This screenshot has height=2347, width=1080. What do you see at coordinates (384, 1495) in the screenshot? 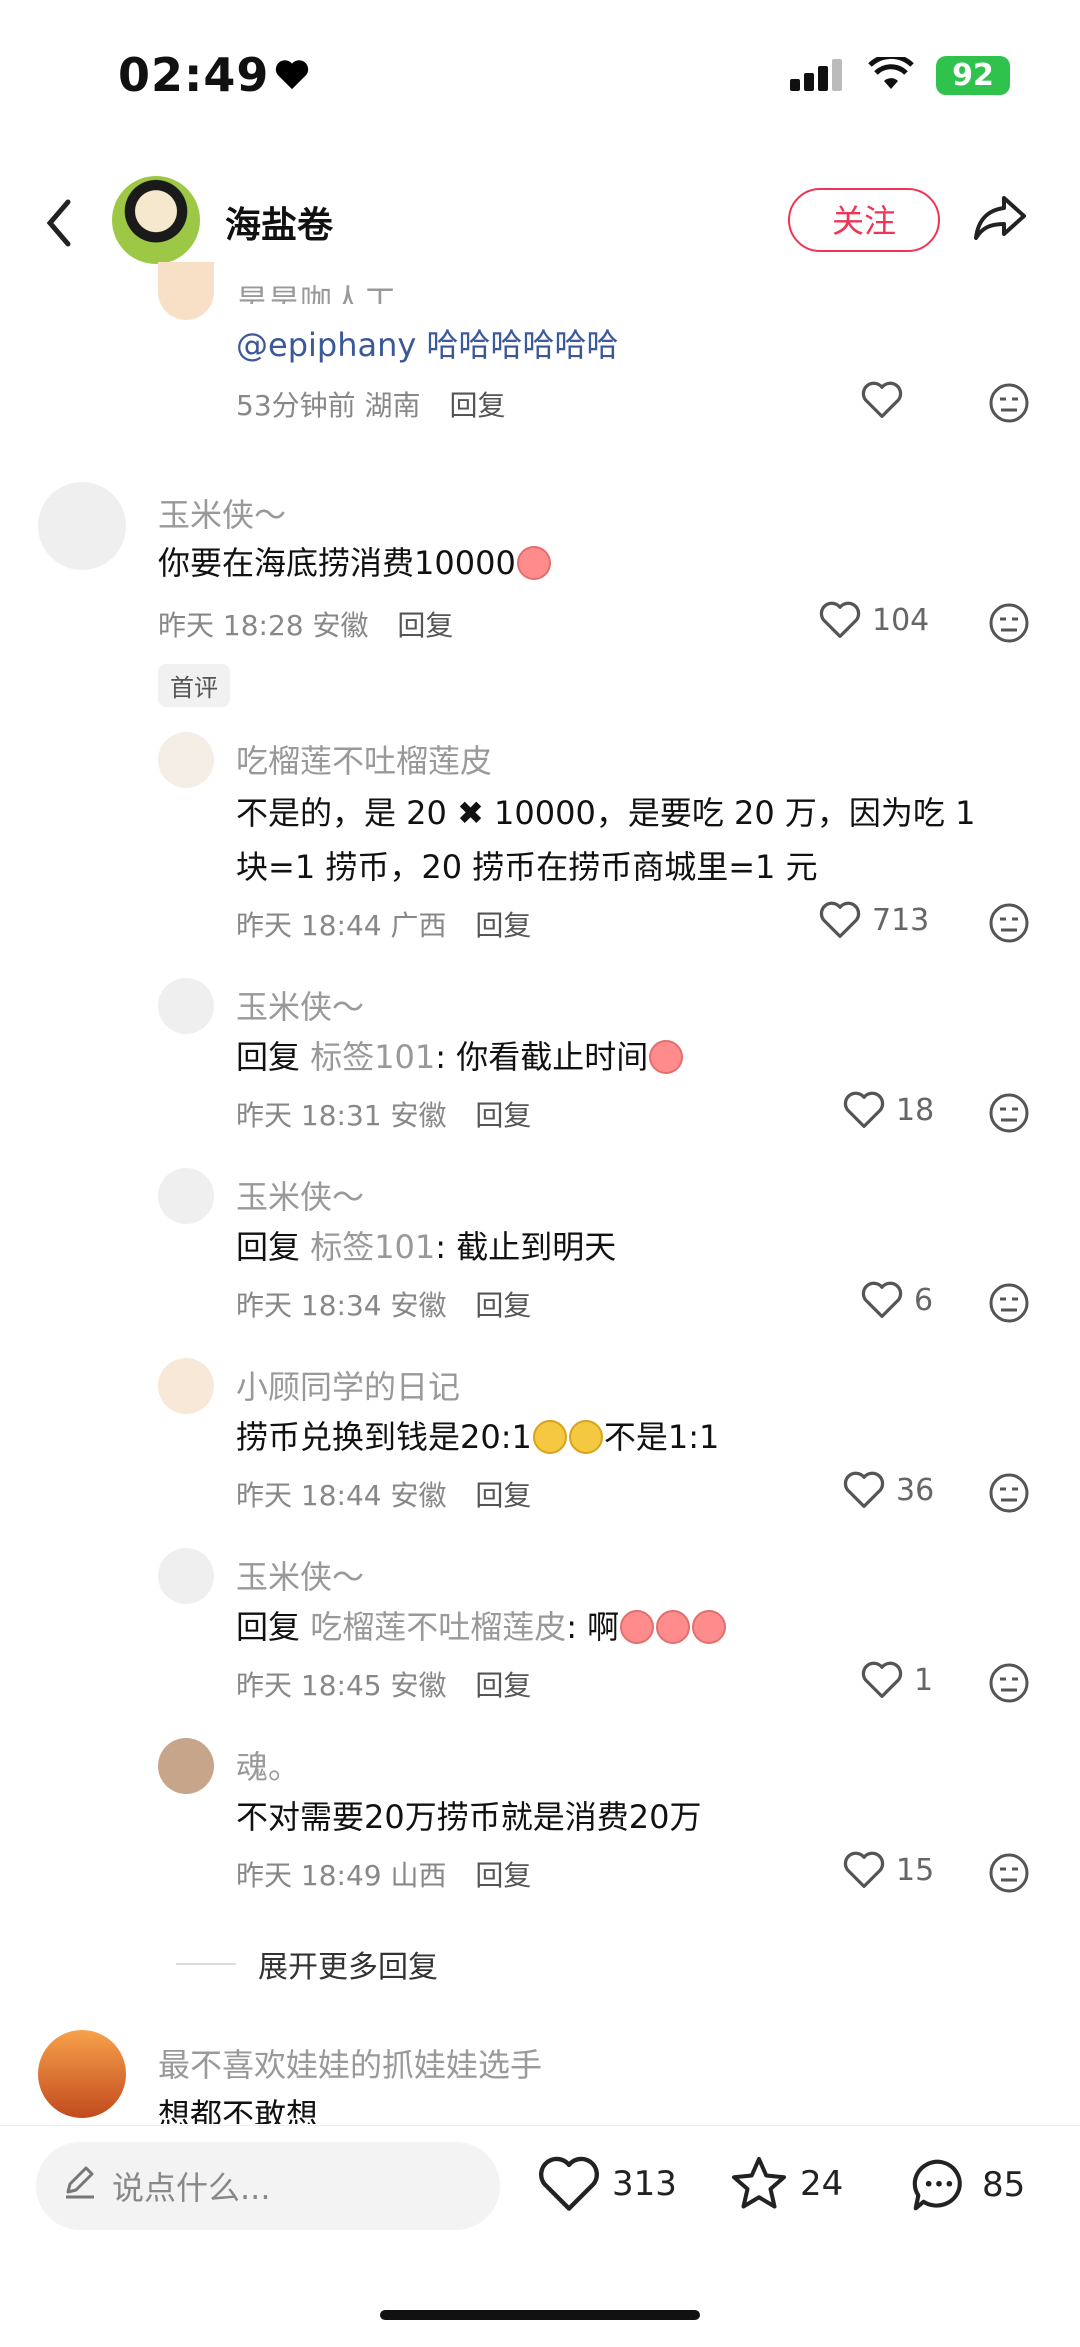
I see `comment-meta: 昨天 18:44 安徽 回复` at bounding box center [384, 1495].